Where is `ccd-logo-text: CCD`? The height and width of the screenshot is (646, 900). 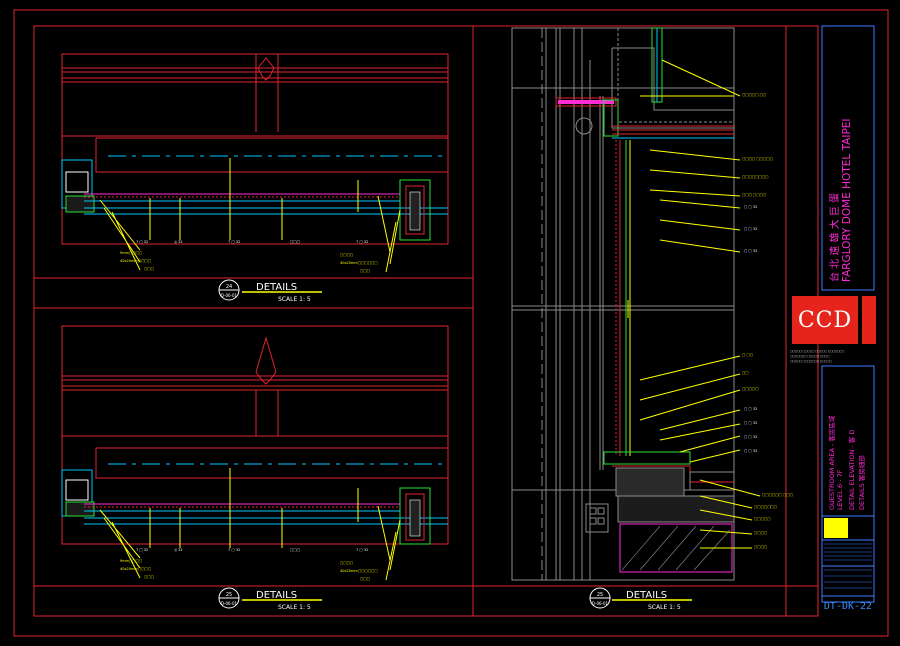 ccd-logo-text: CCD is located at coordinates (825, 320).